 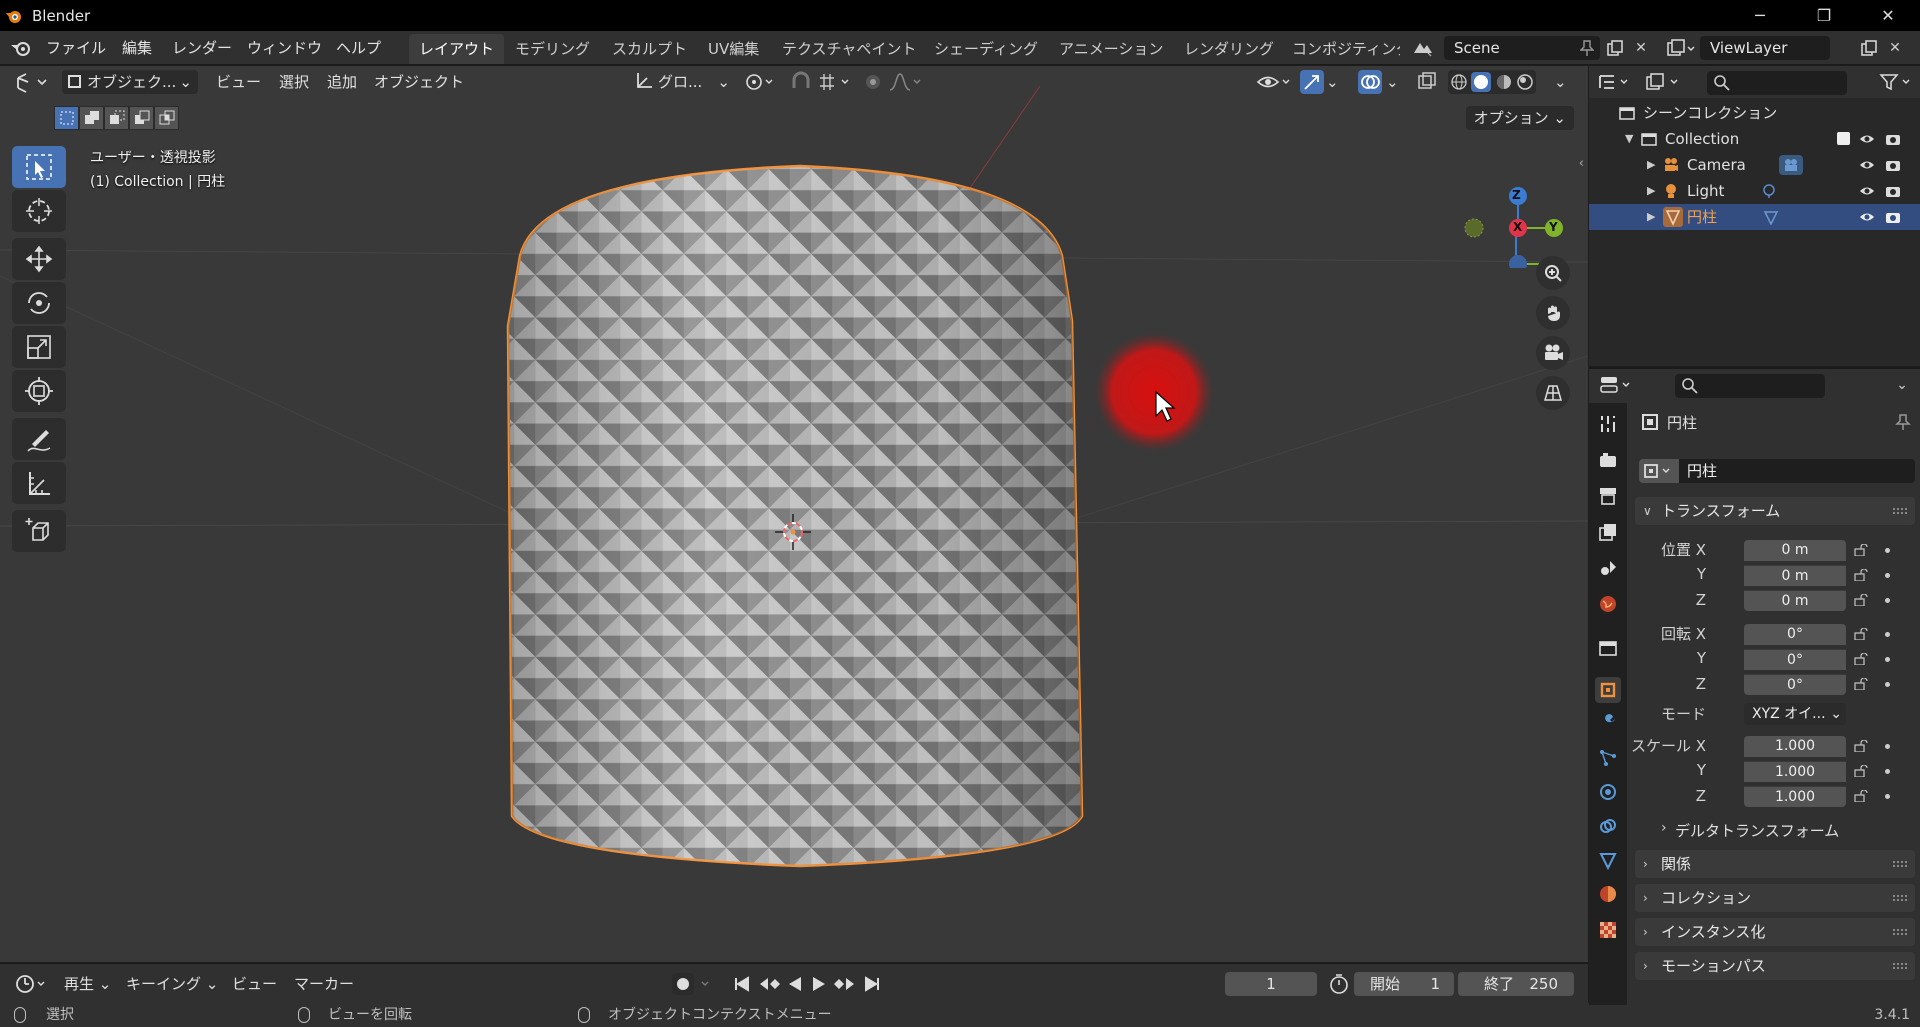 What do you see at coordinates (1754, 165) in the screenshot?
I see `outliner-row-camera: ▶ Camera` at bounding box center [1754, 165].